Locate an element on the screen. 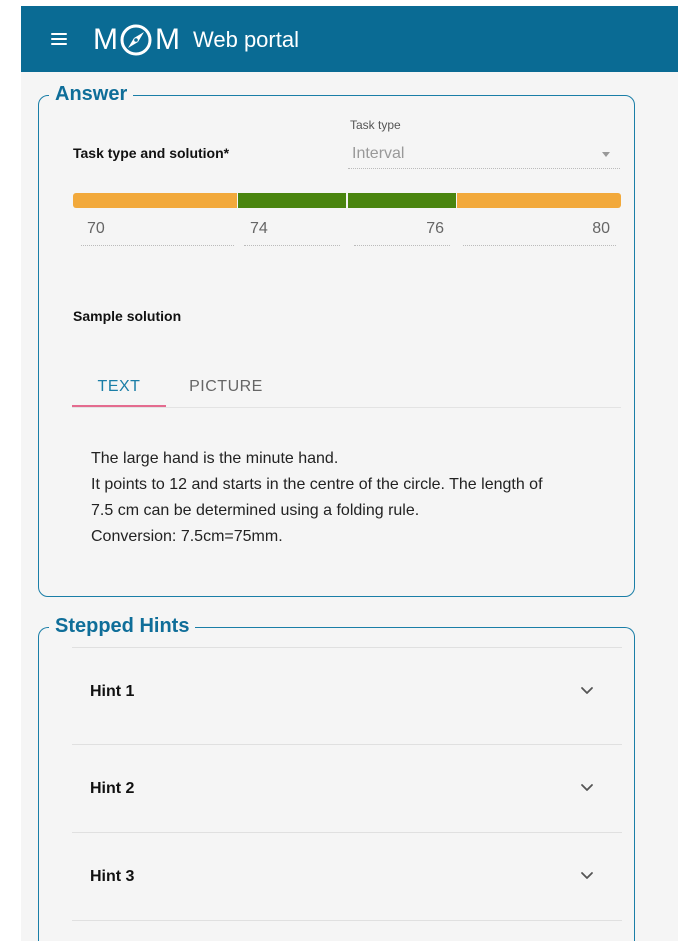  interval-max-value: 80 is located at coordinates (601, 228).